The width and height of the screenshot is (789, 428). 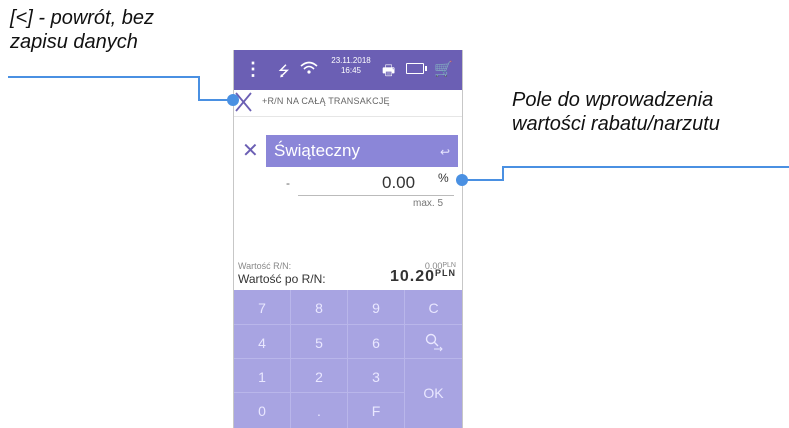 I want to click on key-5-label: 5, so click(x=319, y=343).